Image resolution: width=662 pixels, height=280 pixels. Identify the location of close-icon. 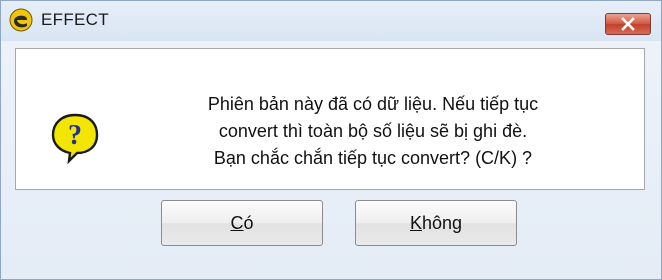
(628, 24).